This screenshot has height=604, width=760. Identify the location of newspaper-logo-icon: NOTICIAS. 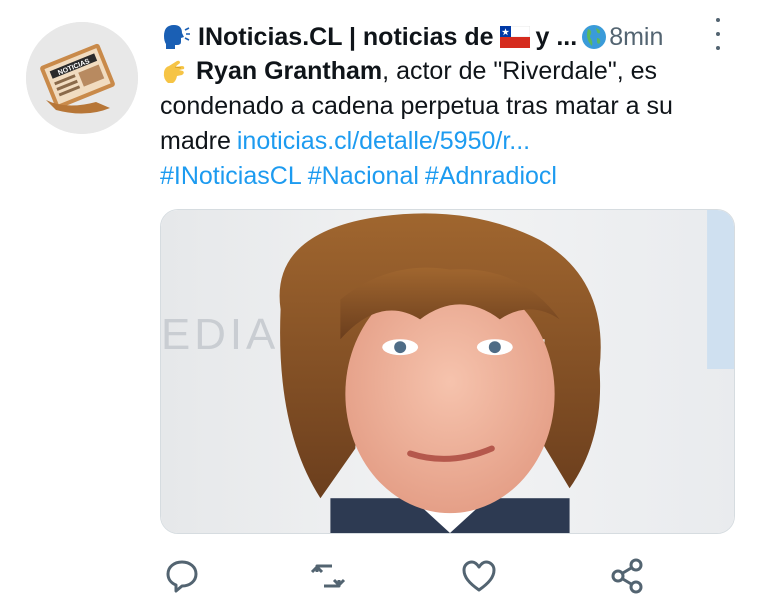
(82, 78).